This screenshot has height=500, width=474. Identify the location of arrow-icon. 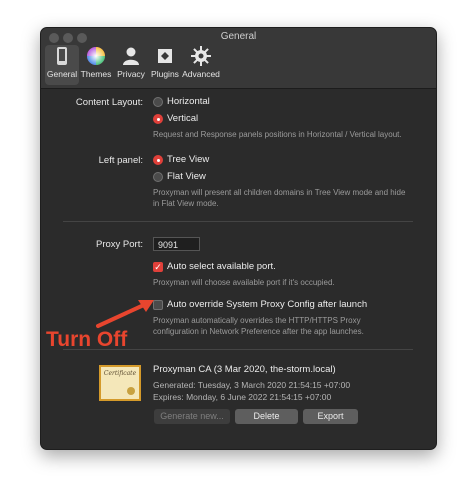
(125, 314).